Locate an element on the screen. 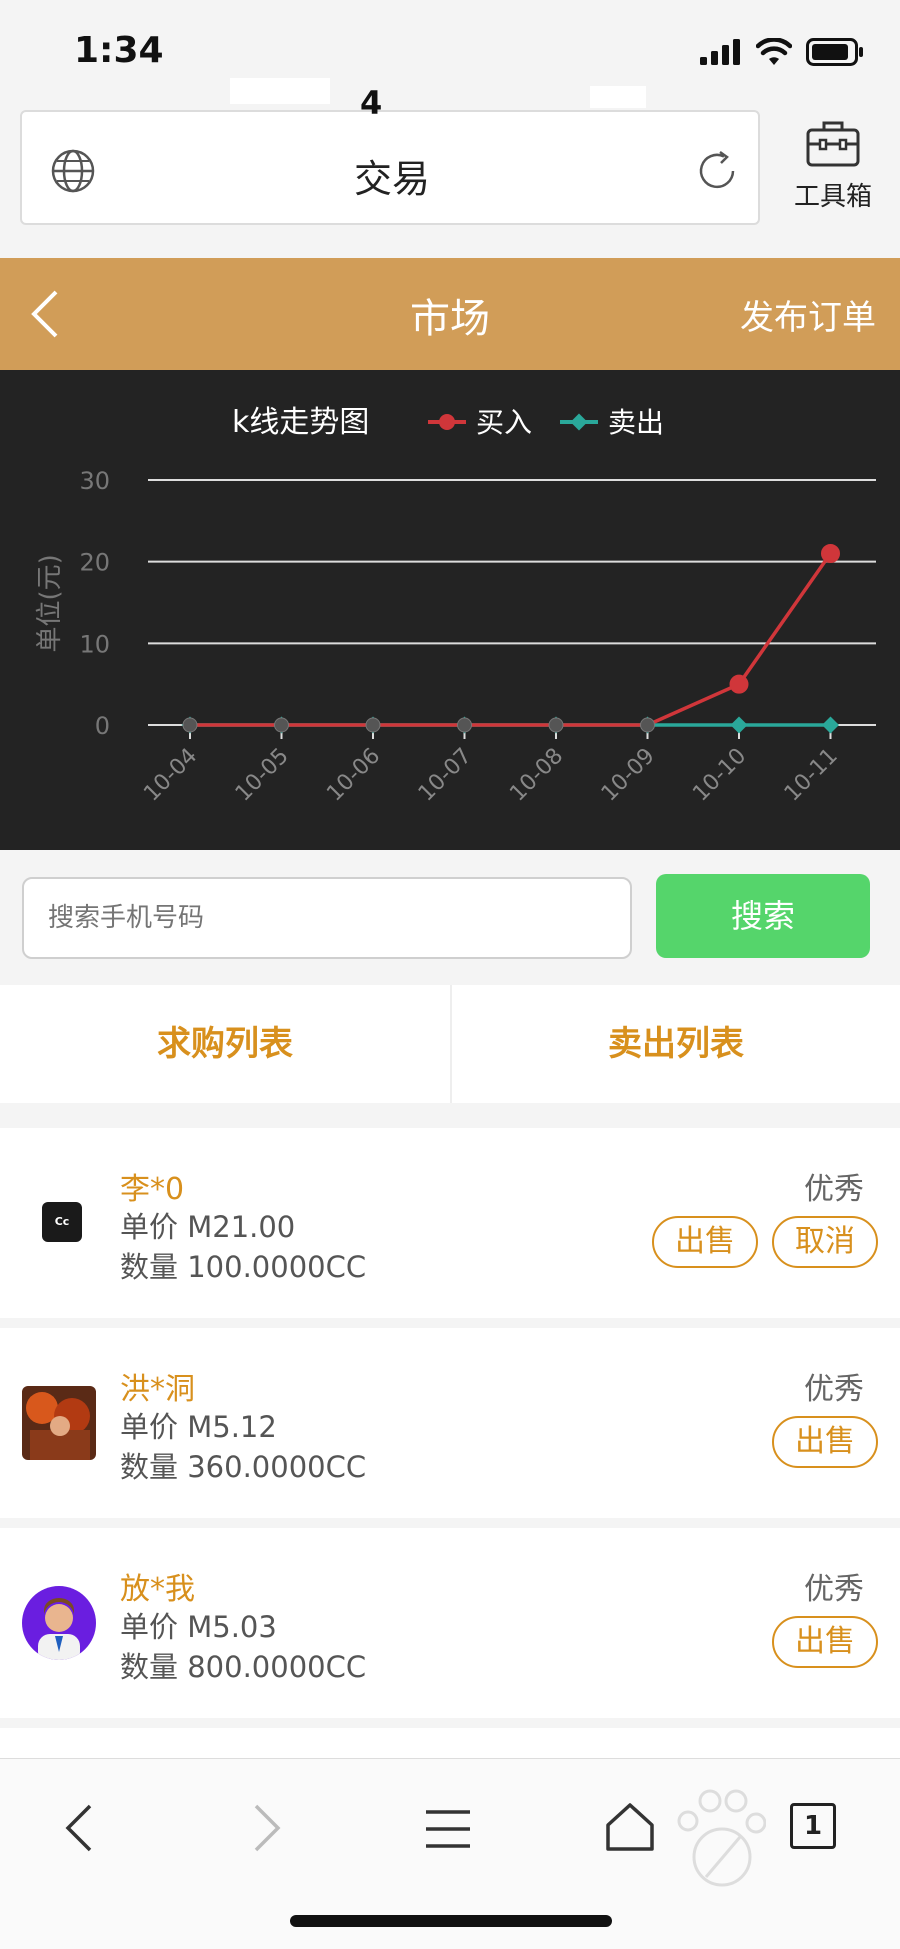 This screenshot has width=900, height=1949. order-quantity: 数量 100.0000CC is located at coordinates (243, 1267).